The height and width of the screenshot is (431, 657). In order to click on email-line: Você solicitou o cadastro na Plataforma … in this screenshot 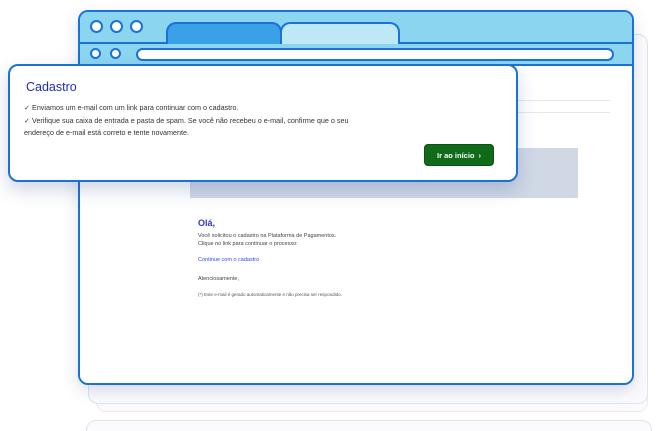, I will do `click(267, 236)`.